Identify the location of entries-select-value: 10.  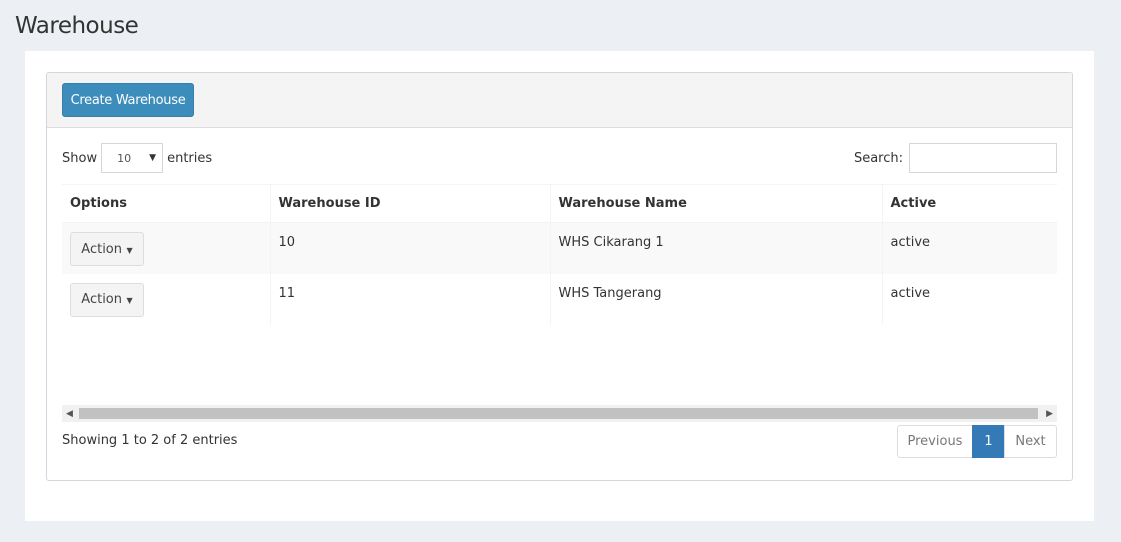
(124, 158).